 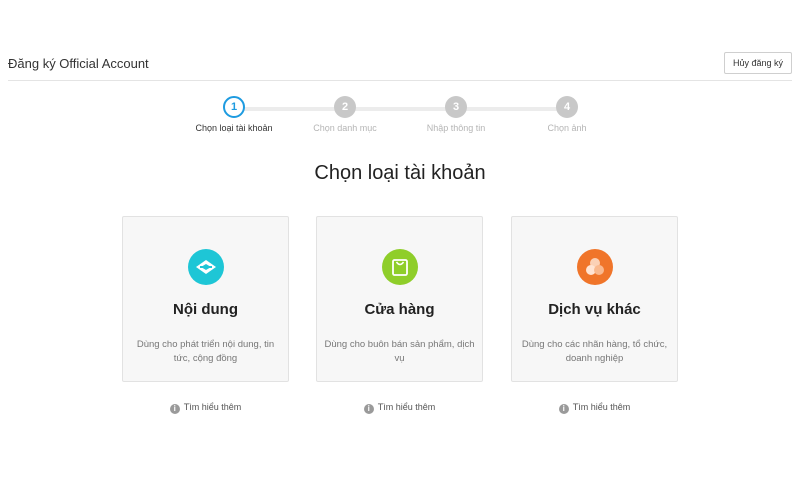 What do you see at coordinates (594, 267) in the screenshot?
I see `circles-icon` at bounding box center [594, 267].